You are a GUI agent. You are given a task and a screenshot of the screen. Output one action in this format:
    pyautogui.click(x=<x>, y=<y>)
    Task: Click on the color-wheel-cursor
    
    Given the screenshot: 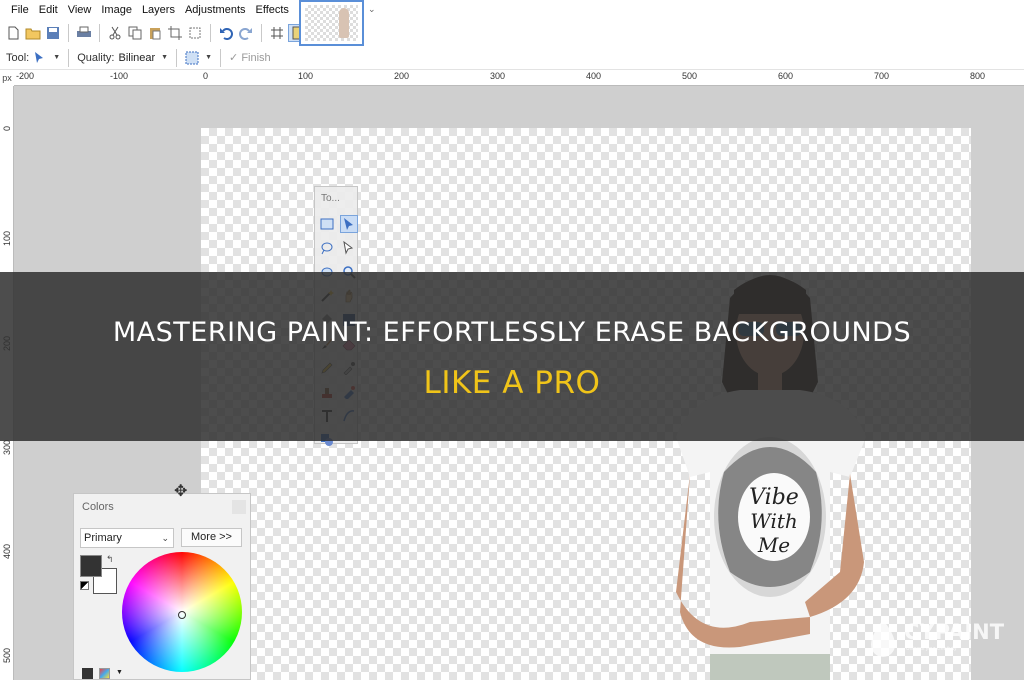 What is the action you would take?
    pyautogui.click(x=182, y=615)
    